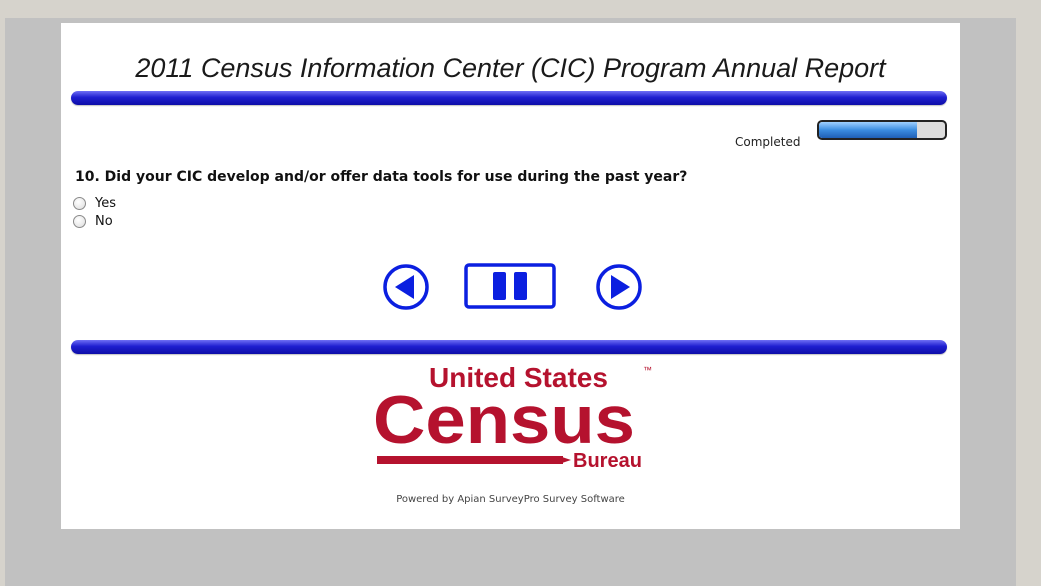 The image size is (1041, 586). What do you see at coordinates (104, 221) in the screenshot?
I see `option-no-label: No` at bounding box center [104, 221].